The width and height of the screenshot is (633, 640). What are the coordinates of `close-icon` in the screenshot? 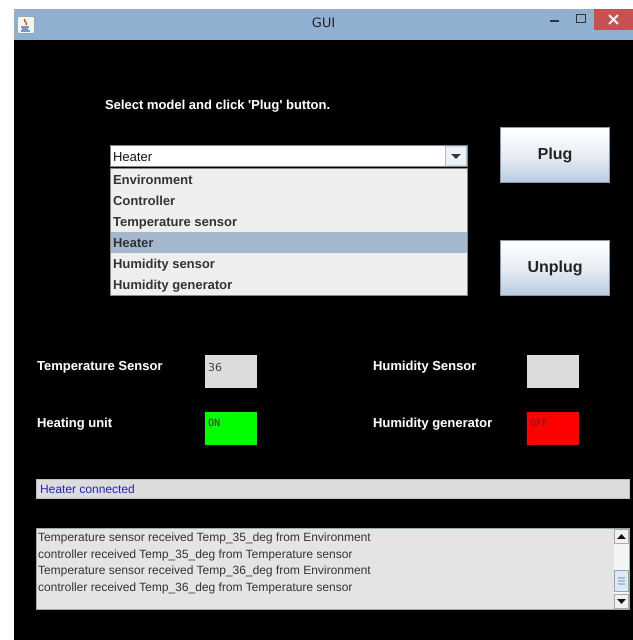 It's located at (613, 19).